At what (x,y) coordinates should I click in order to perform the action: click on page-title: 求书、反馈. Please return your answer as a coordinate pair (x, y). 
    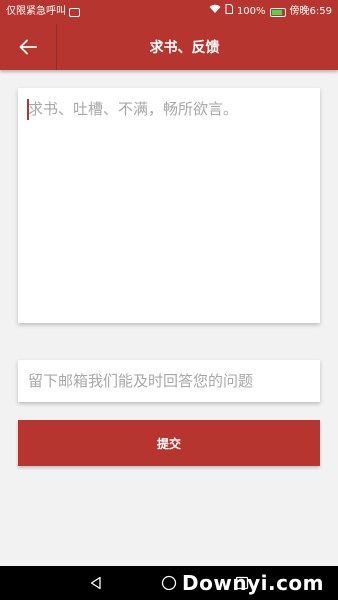
    Looking at the image, I should click on (184, 48).